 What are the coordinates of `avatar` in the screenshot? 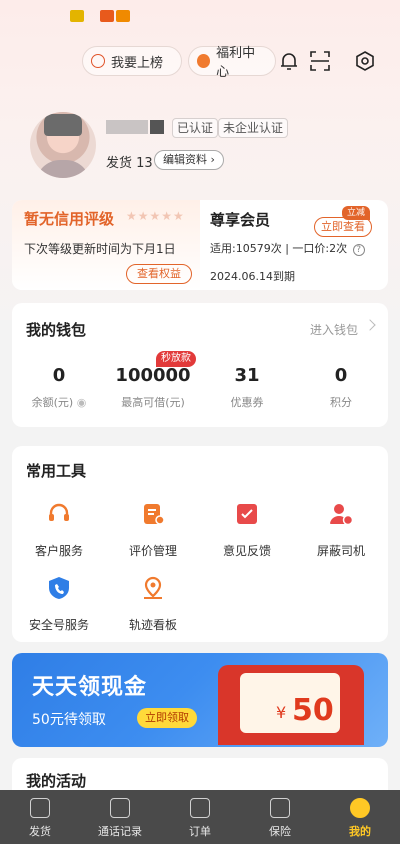 It's located at (63, 145).